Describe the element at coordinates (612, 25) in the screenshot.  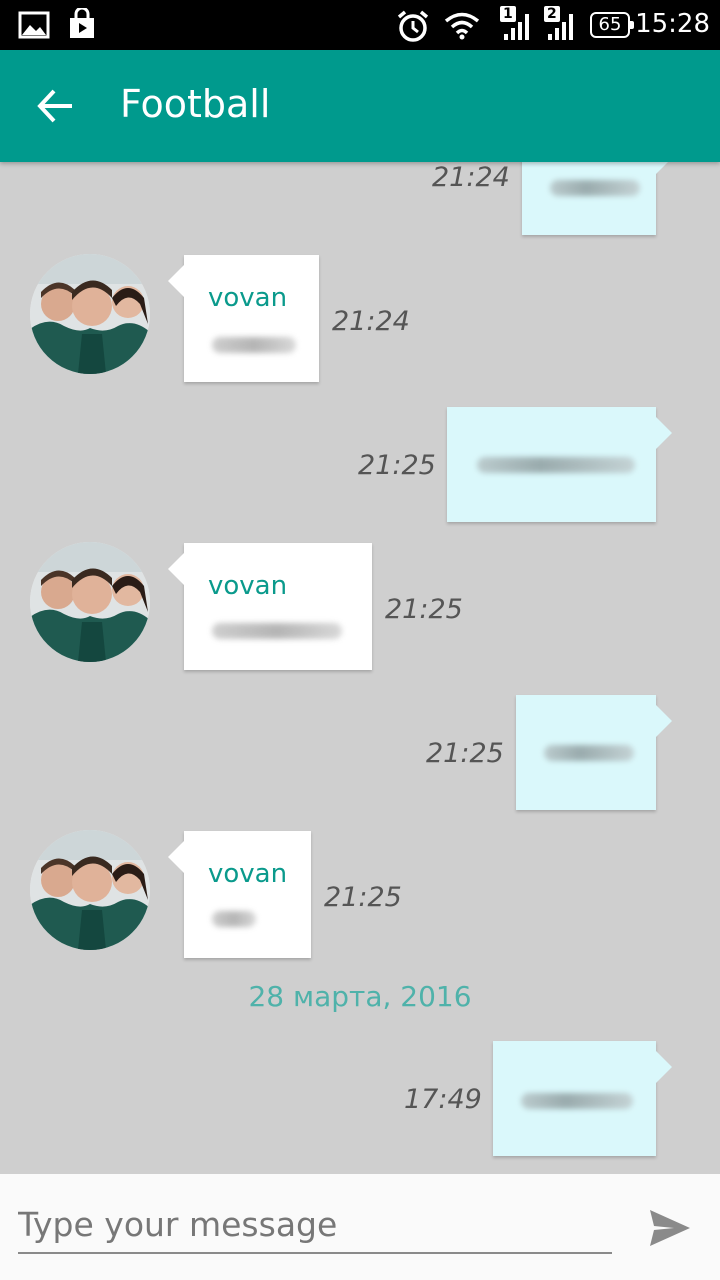
I see `battery-icon: 65` at that location.